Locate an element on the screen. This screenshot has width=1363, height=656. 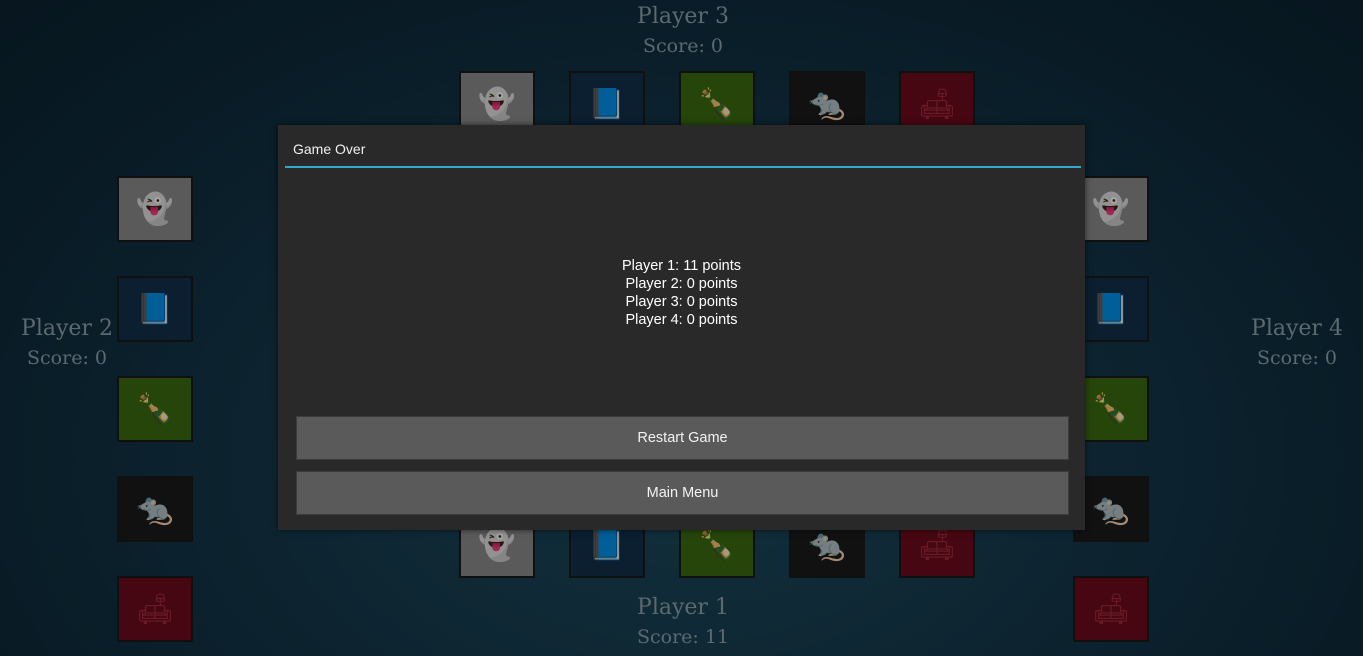
dialog-title: Game Over is located at coordinates (329, 149).